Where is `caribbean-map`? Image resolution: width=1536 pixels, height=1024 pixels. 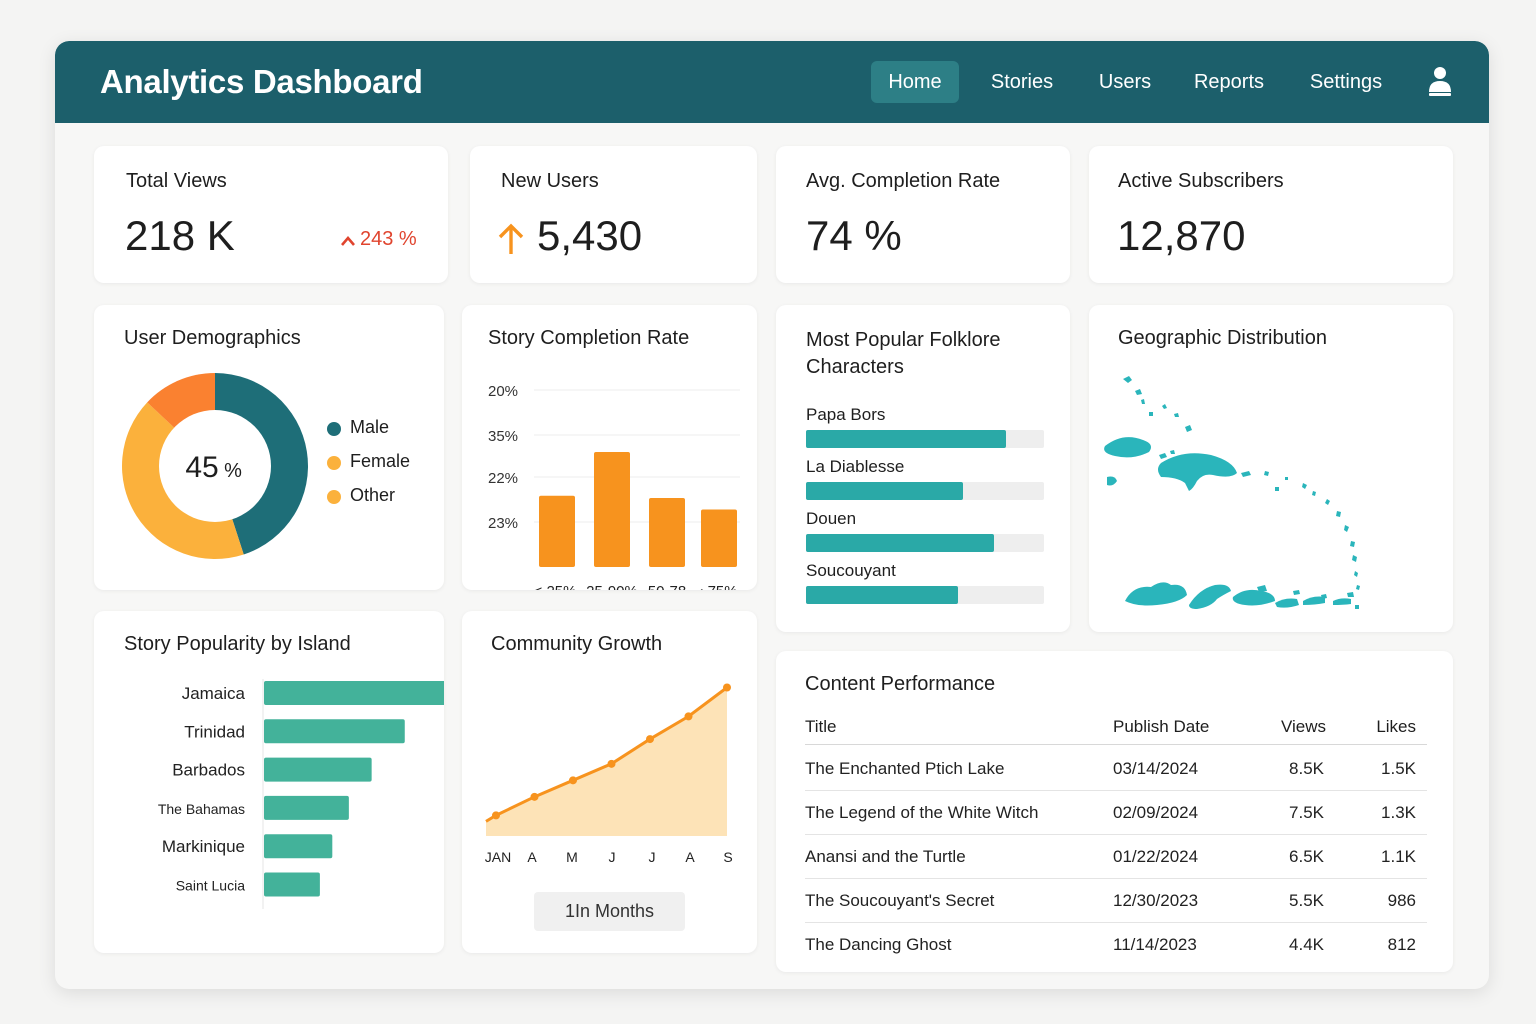
caribbean-map is located at coordinates (1232, 492).